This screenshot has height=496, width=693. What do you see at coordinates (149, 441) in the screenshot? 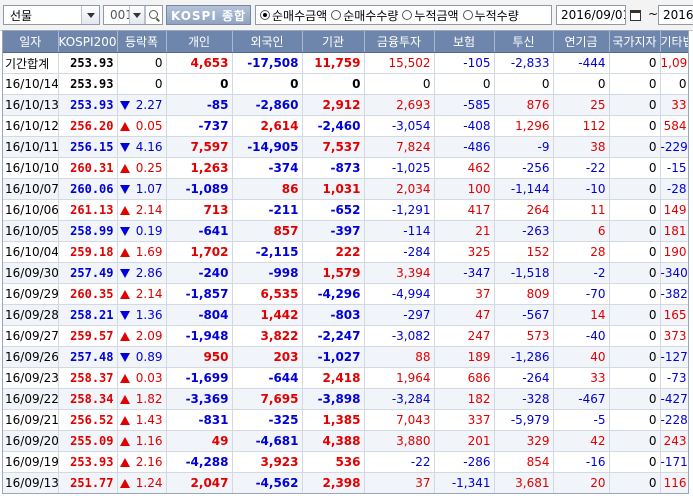
I see `change-value: 1.16` at bounding box center [149, 441].